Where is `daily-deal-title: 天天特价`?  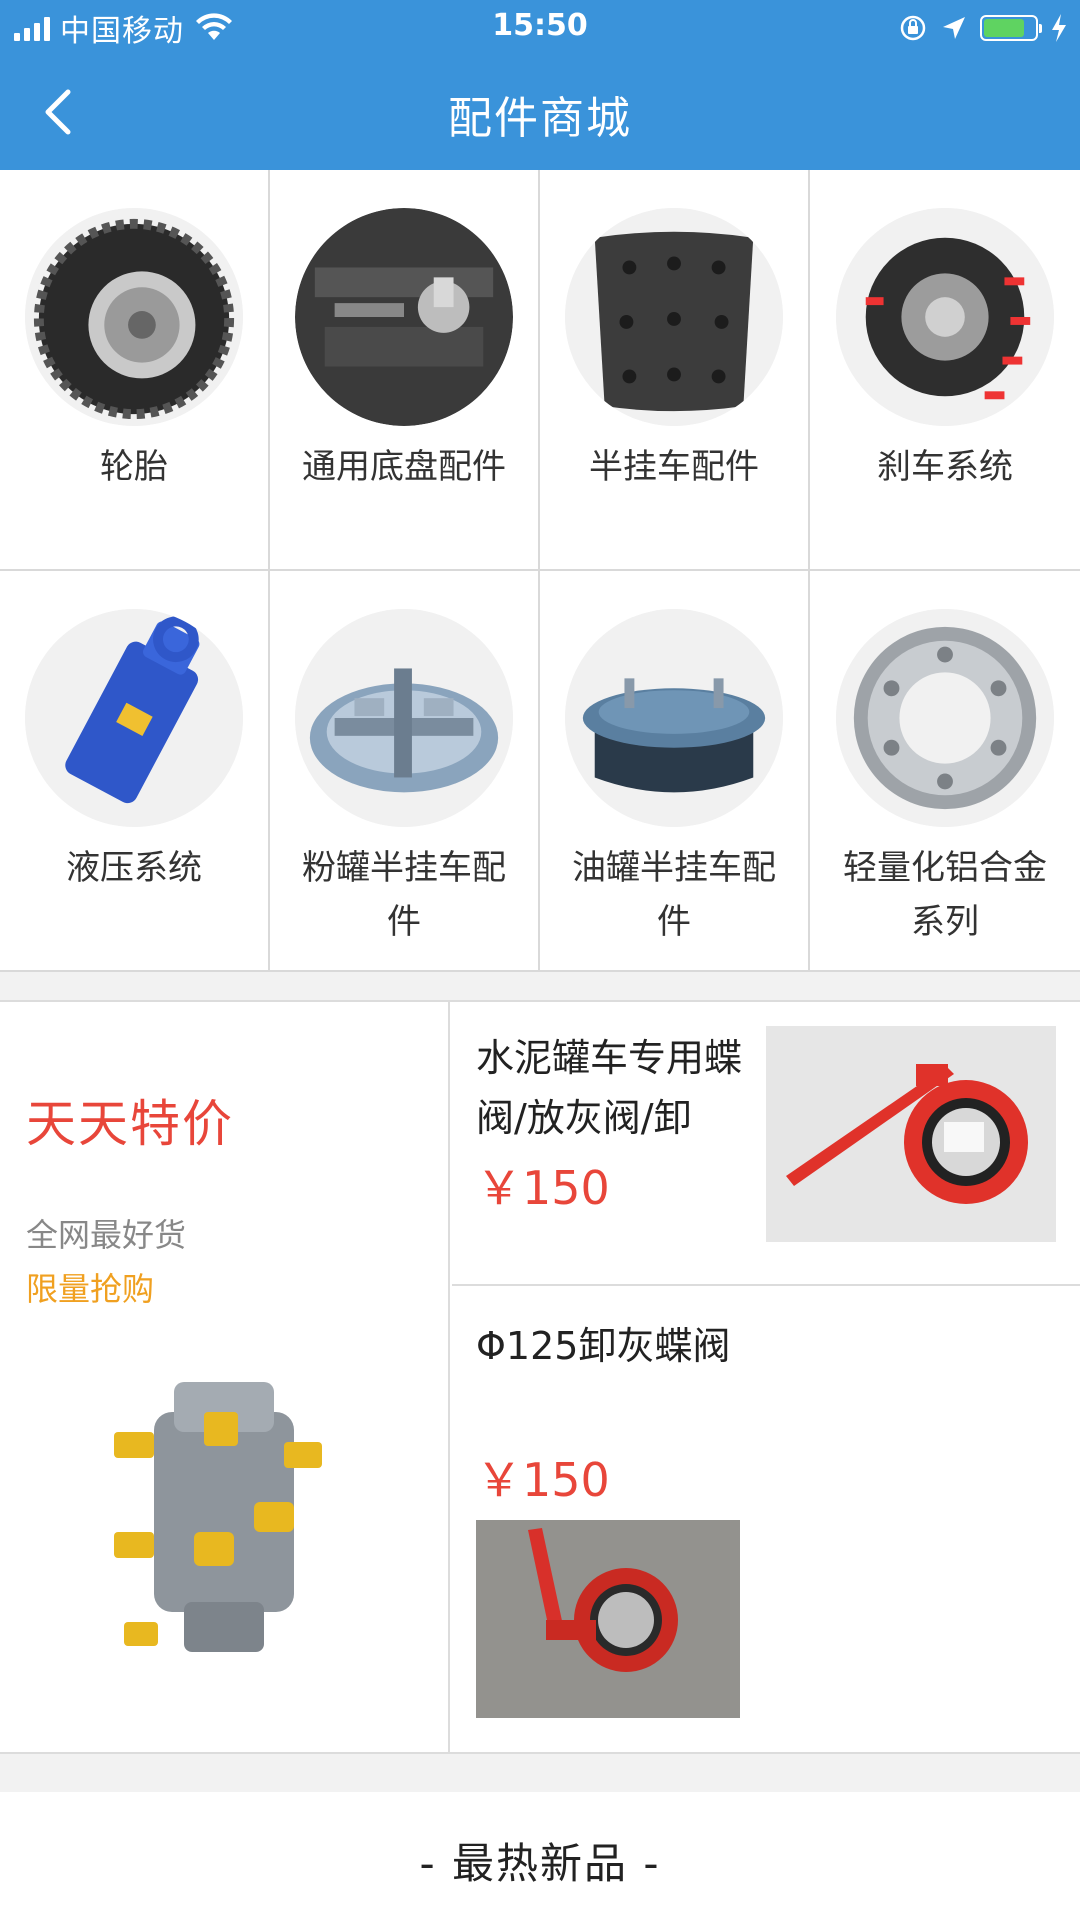
daily-deal-title: 天天特价 is located at coordinates (130, 1124).